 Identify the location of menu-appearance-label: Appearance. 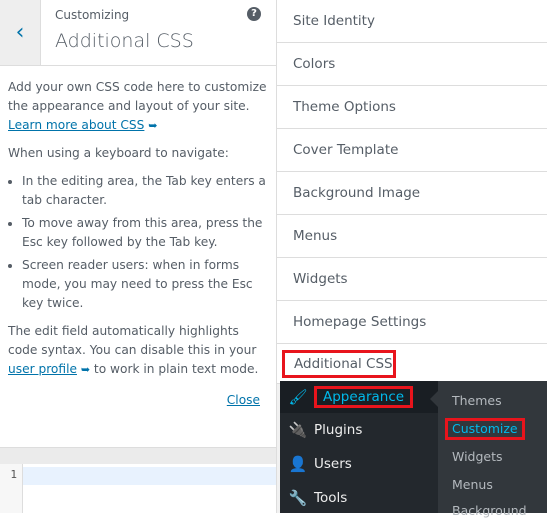
(364, 397).